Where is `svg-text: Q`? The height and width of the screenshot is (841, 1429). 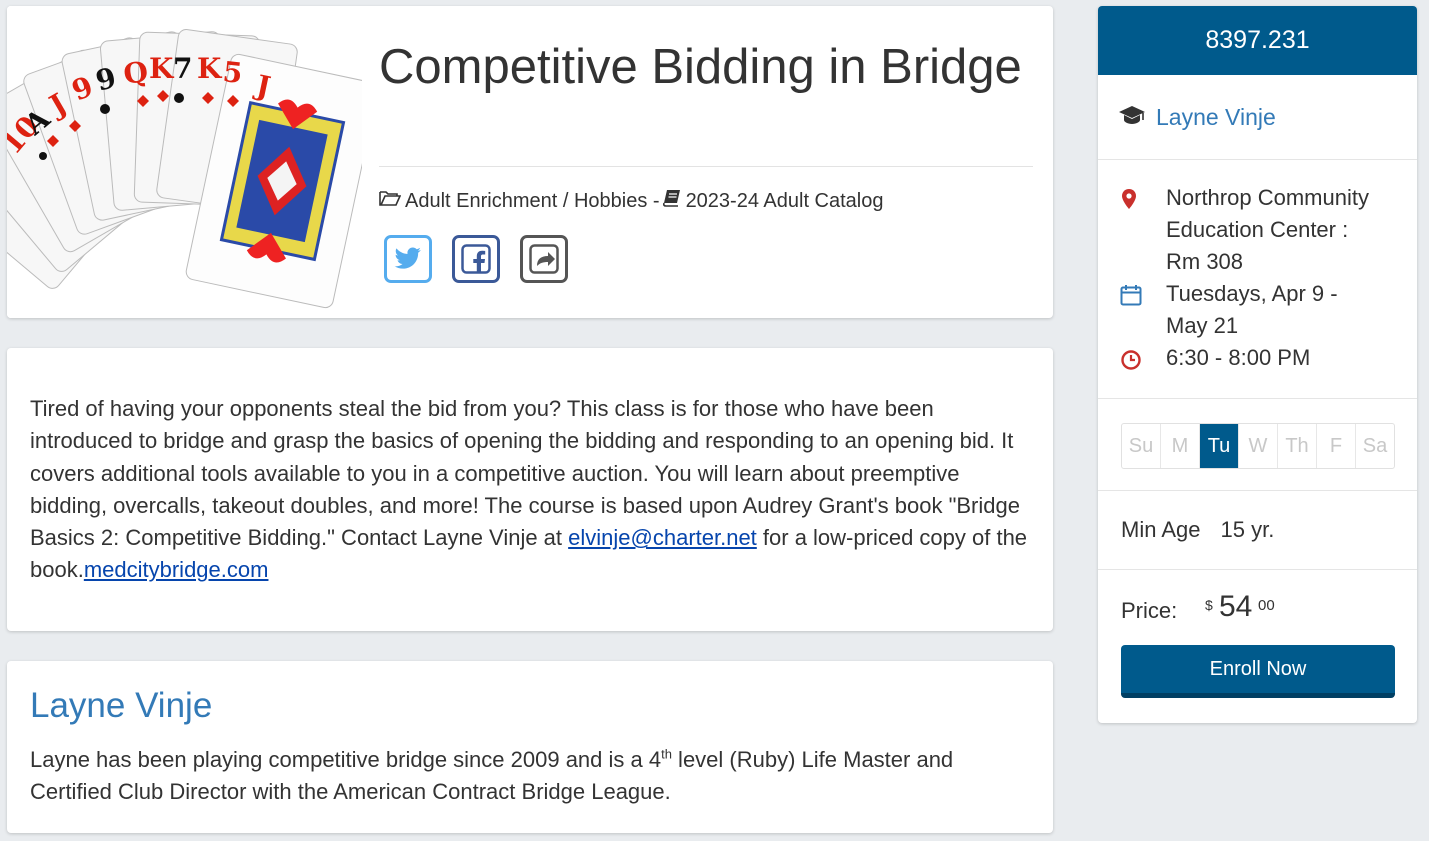 svg-text: Q is located at coordinates (135, 73).